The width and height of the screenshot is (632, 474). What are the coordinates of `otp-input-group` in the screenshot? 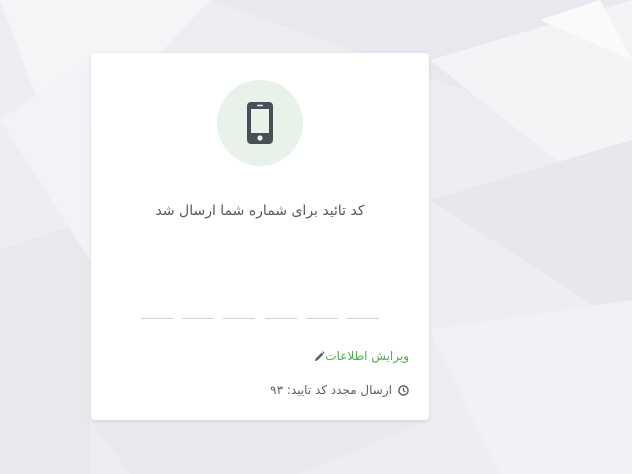 It's located at (260, 314).